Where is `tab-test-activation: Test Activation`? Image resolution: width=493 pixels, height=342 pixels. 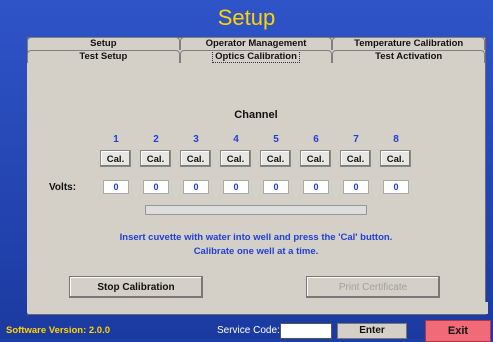
tab-test-activation: Test Activation is located at coordinates (409, 56).